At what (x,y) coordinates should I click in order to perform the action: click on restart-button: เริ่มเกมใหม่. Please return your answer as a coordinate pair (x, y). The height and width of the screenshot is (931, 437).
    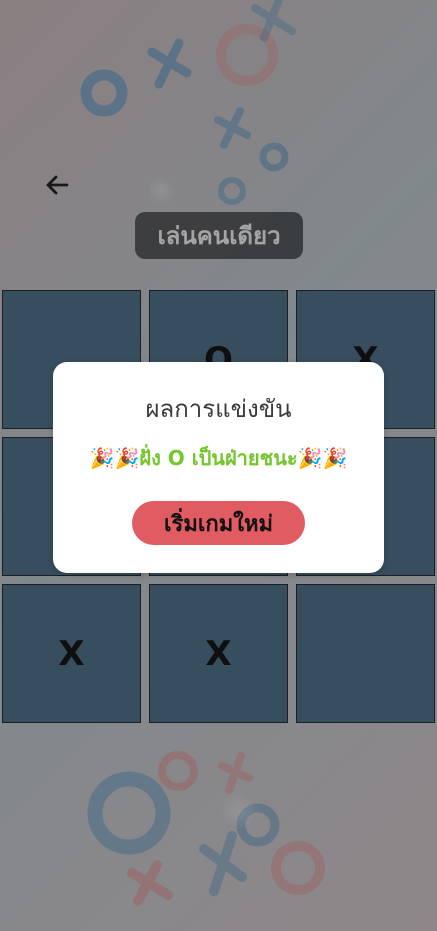
    Looking at the image, I should click on (218, 523).